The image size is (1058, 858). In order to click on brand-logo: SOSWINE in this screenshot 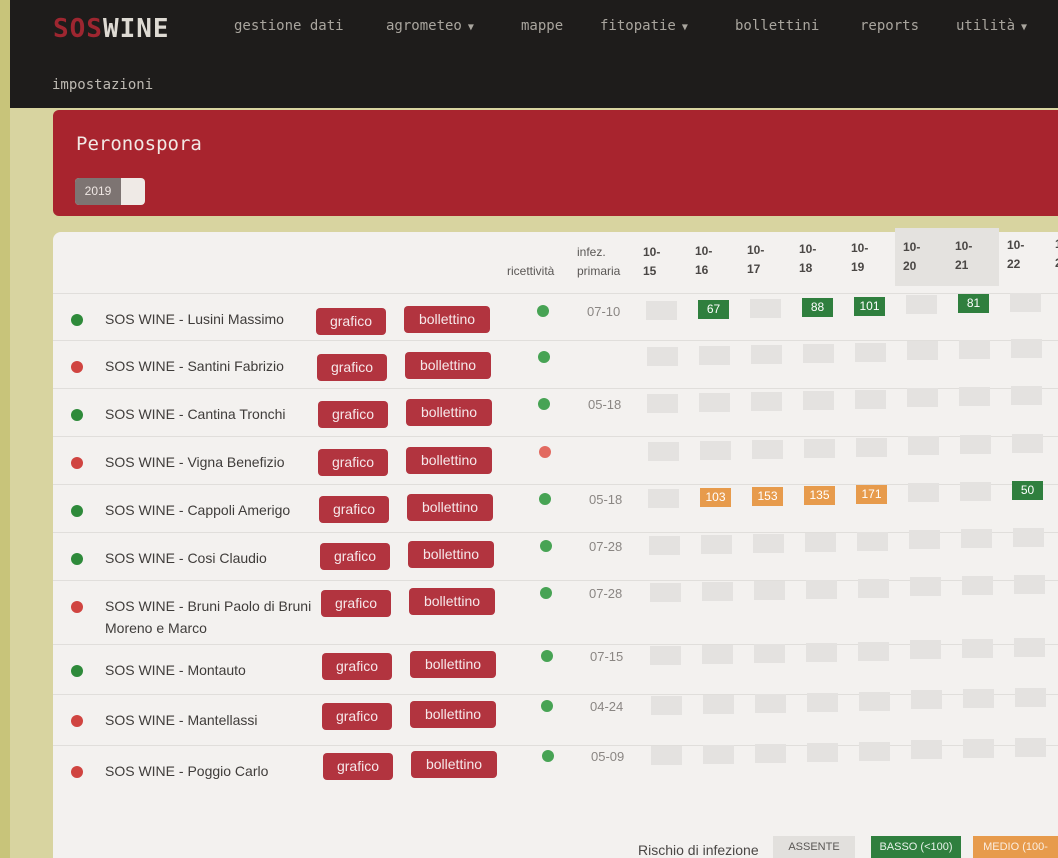, I will do `click(111, 29)`.